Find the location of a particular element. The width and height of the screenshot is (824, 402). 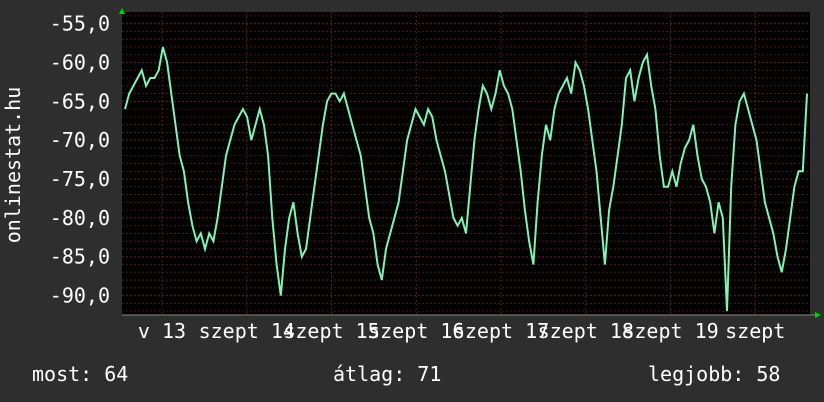

y-tick-label: -90,0 is located at coordinates (80, 296).